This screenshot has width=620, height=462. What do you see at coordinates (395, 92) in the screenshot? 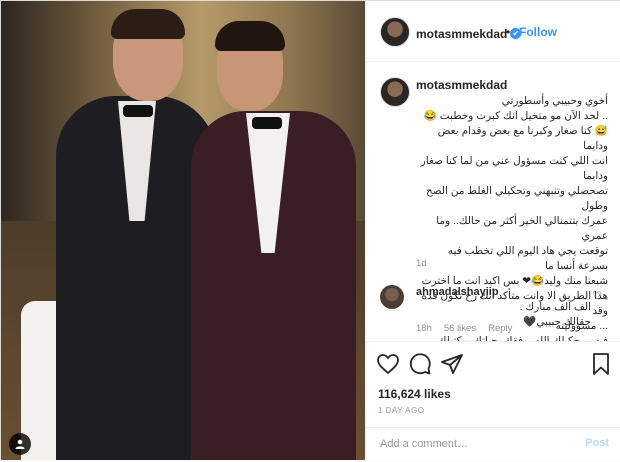
I see `caption-author-avatar` at bounding box center [395, 92].